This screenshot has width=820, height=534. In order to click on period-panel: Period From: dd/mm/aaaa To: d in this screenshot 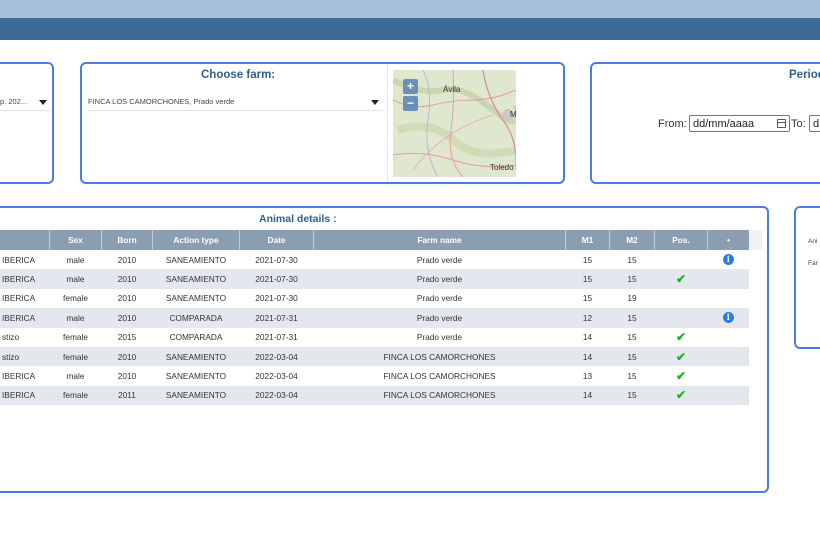, I will do `click(705, 123)`.